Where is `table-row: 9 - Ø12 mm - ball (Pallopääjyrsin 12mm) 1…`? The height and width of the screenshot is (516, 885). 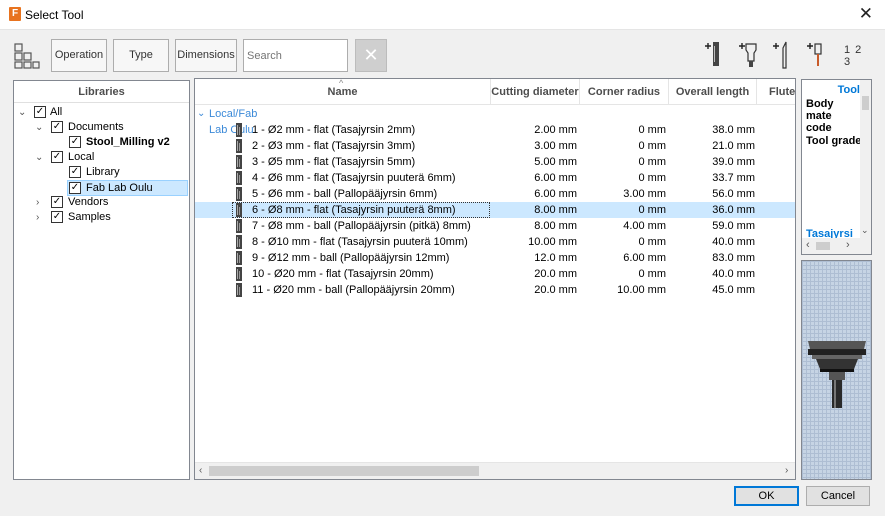 table-row: 9 - Ø12 mm - ball (Pallopääjyrsin 12mm) 1… is located at coordinates (495, 258).